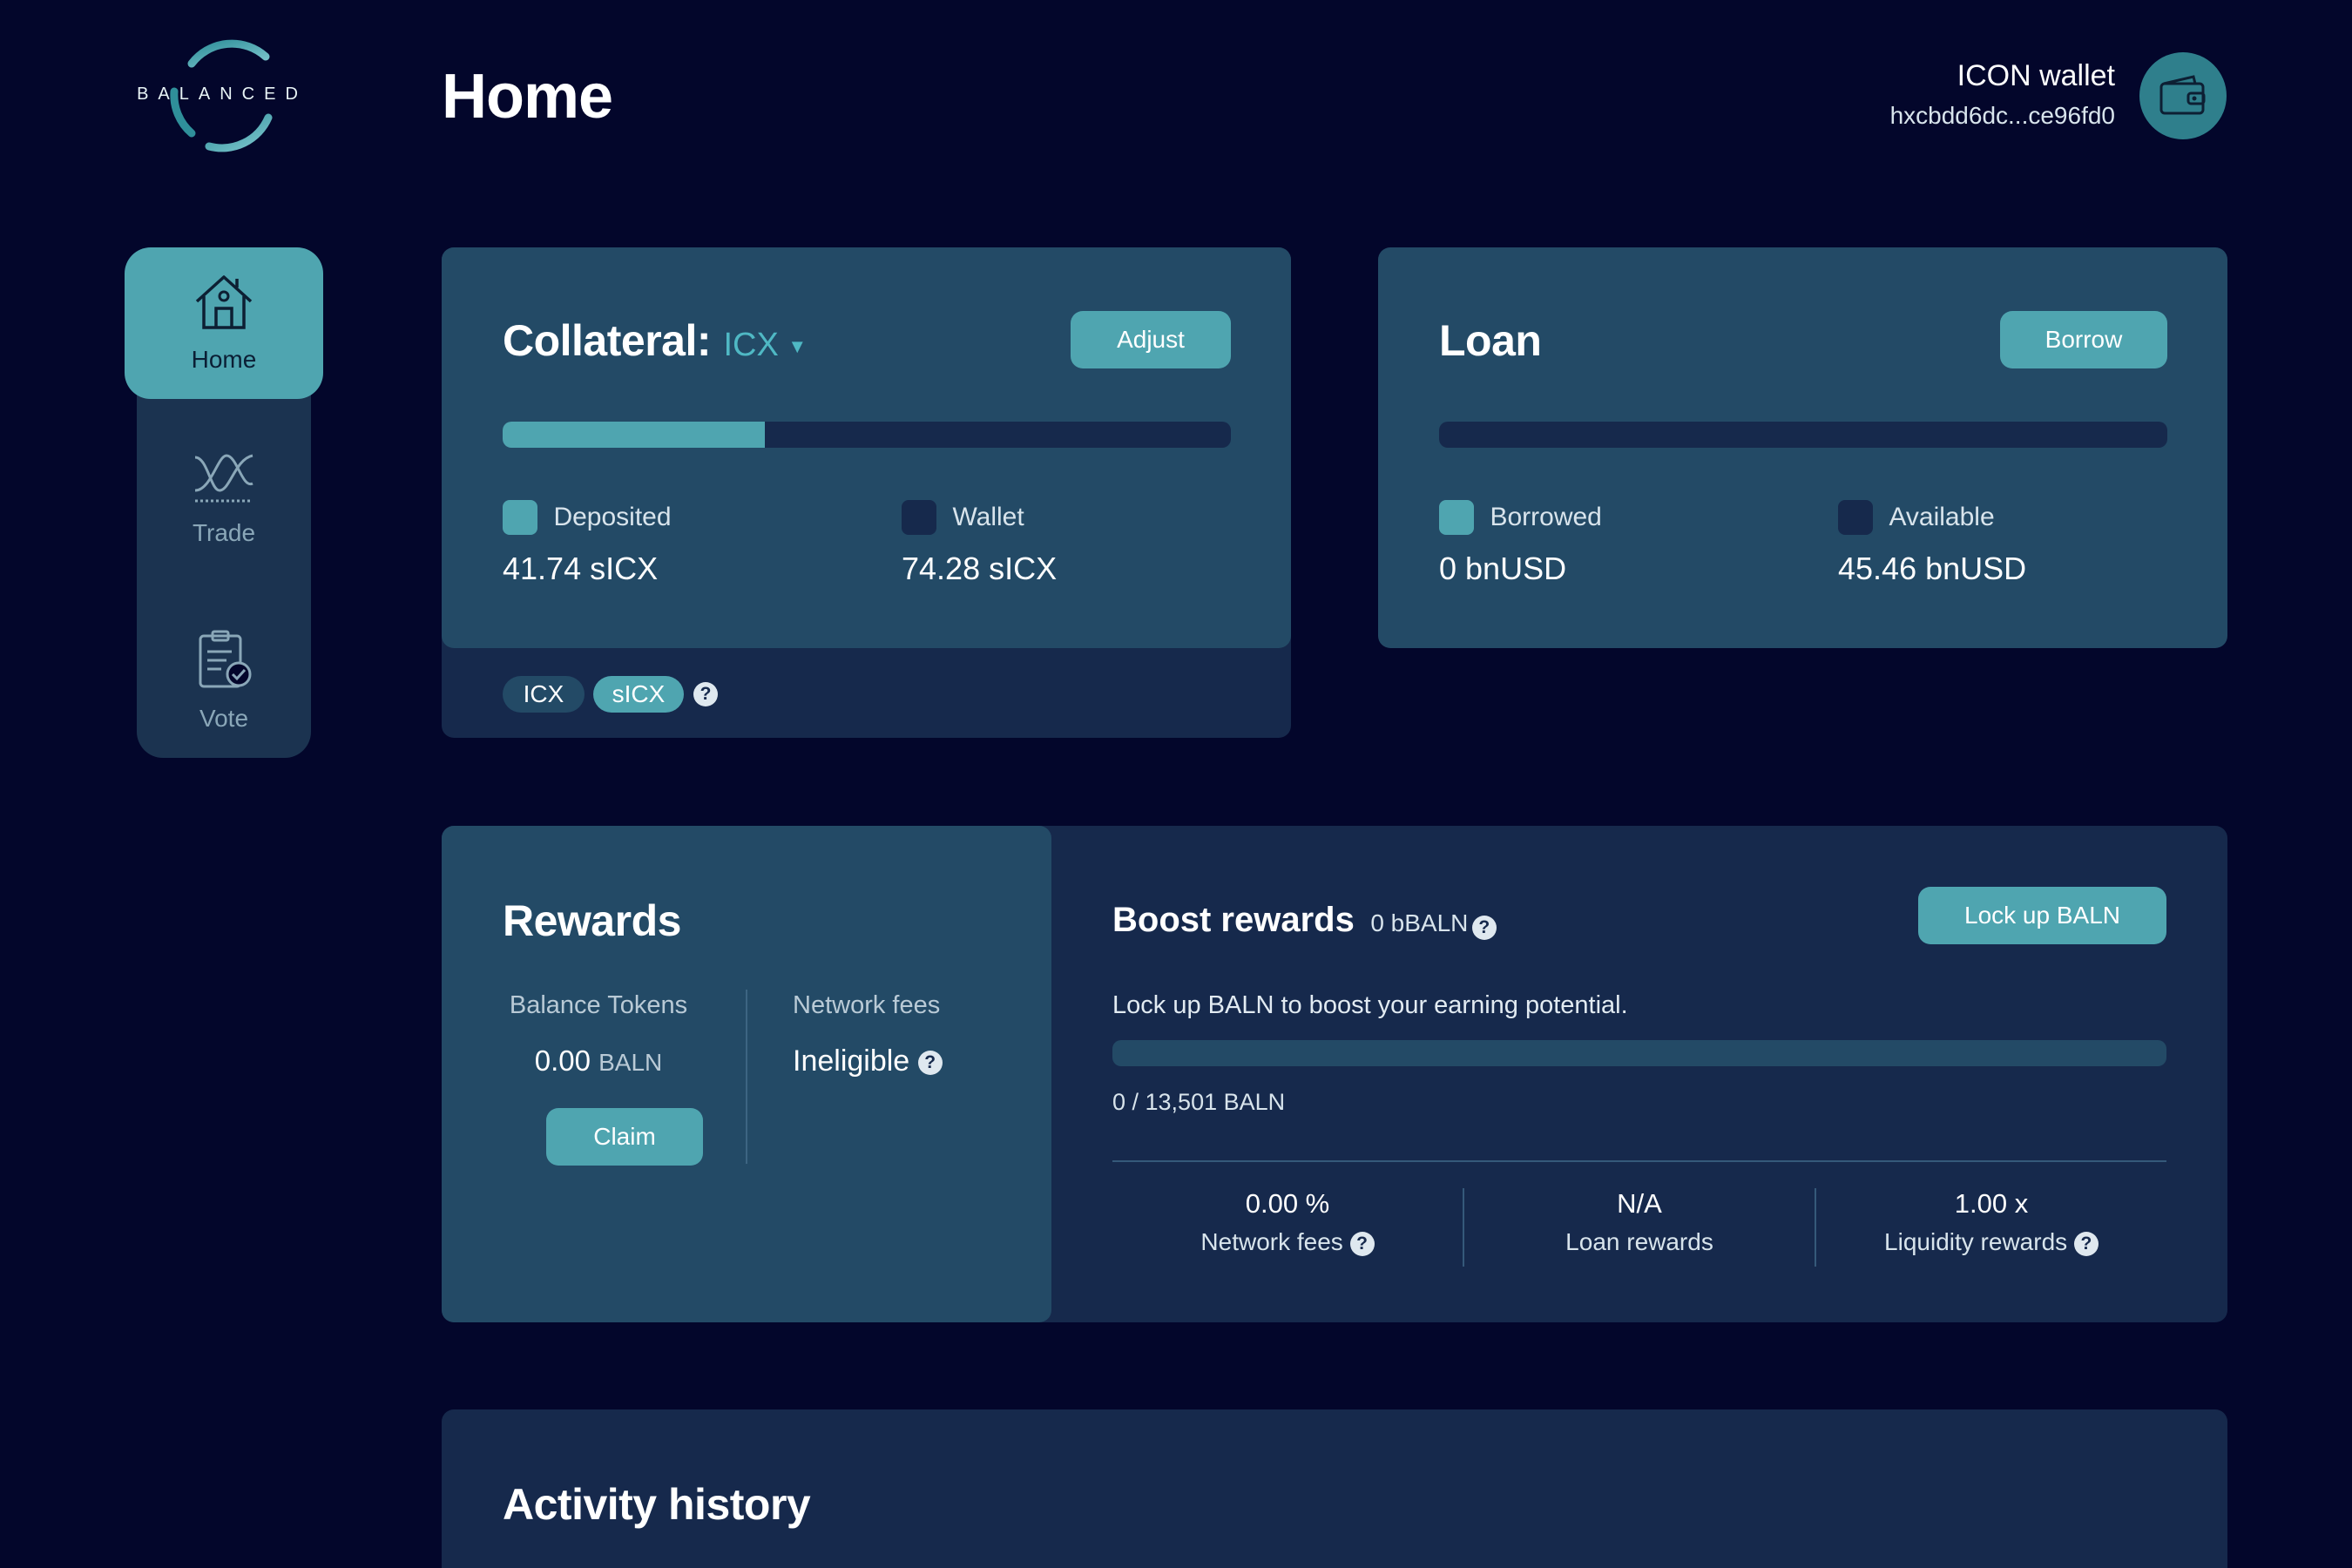 The height and width of the screenshot is (1568, 2352). I want to click on borrowed-value: 0 bnUSD, so click(1503, 569).